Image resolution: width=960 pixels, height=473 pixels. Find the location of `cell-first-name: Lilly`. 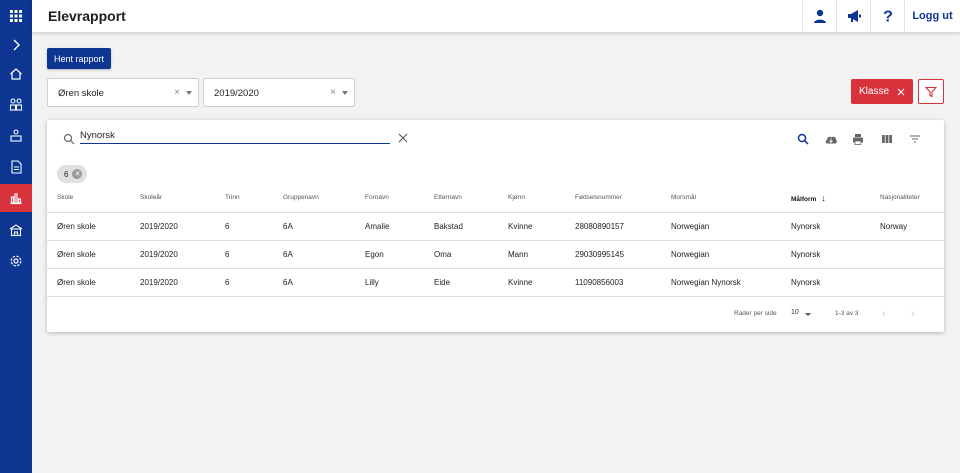

cell-first-name: Lilly is located at coordinates (389, 282).